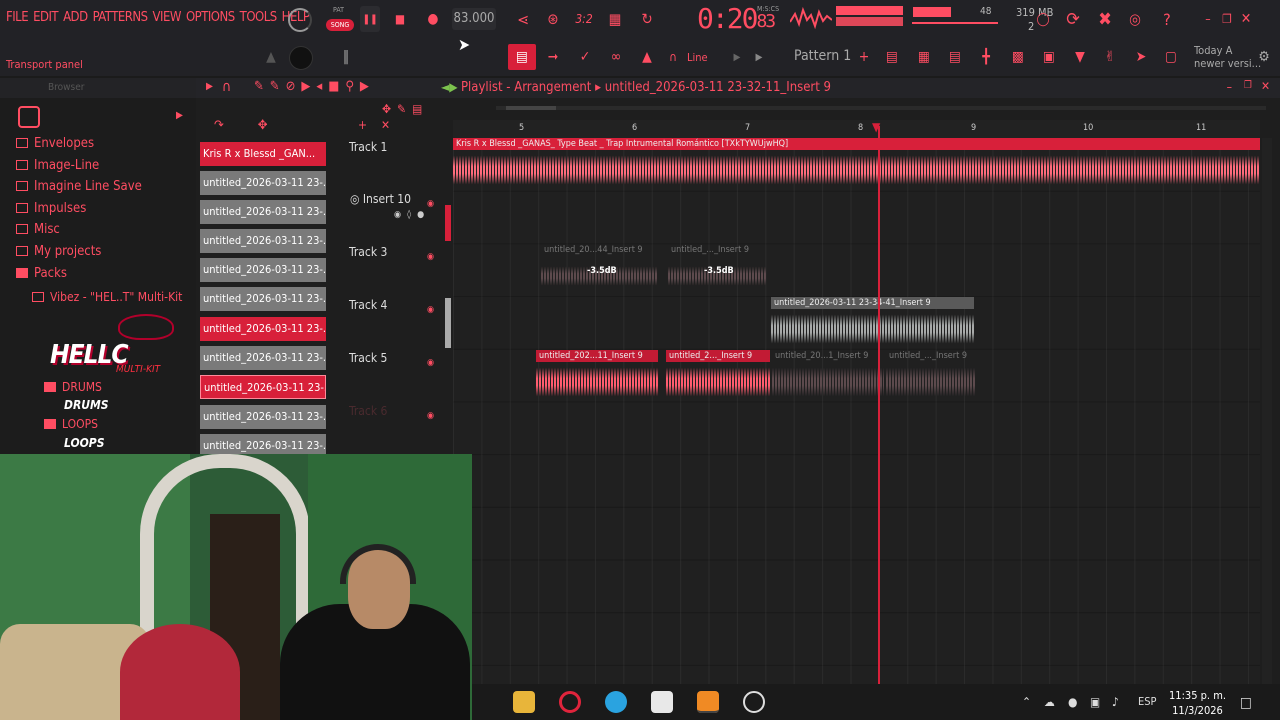 The image size is (1280, 720). I want to click on browser-search-button, so click(29, 117).